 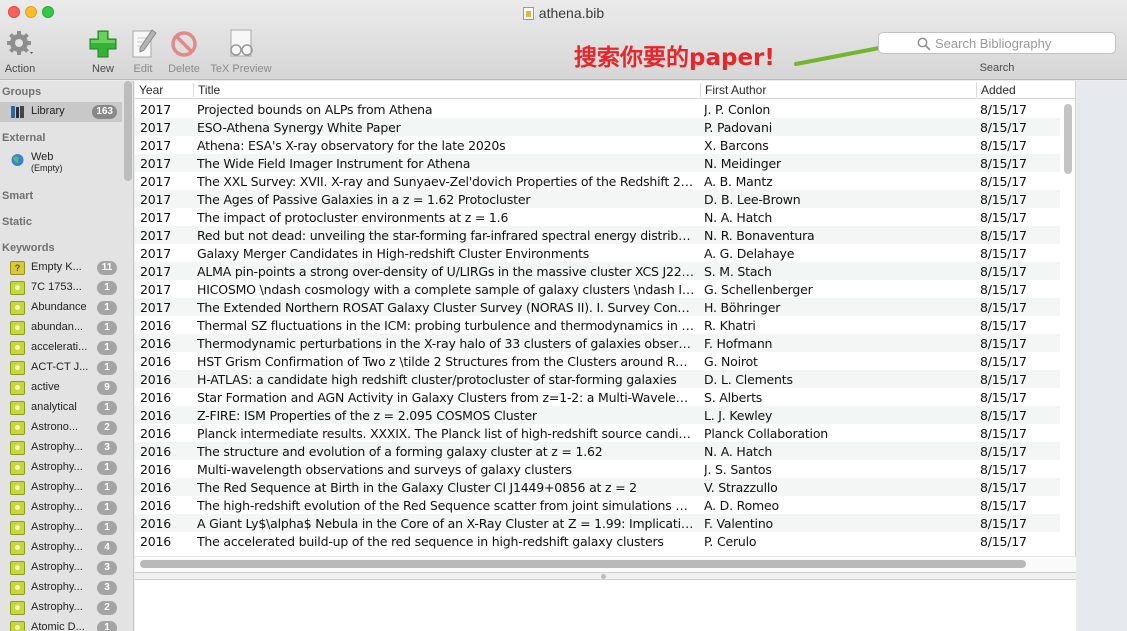 I want to click on search-input, so click(x=1022, y=43).